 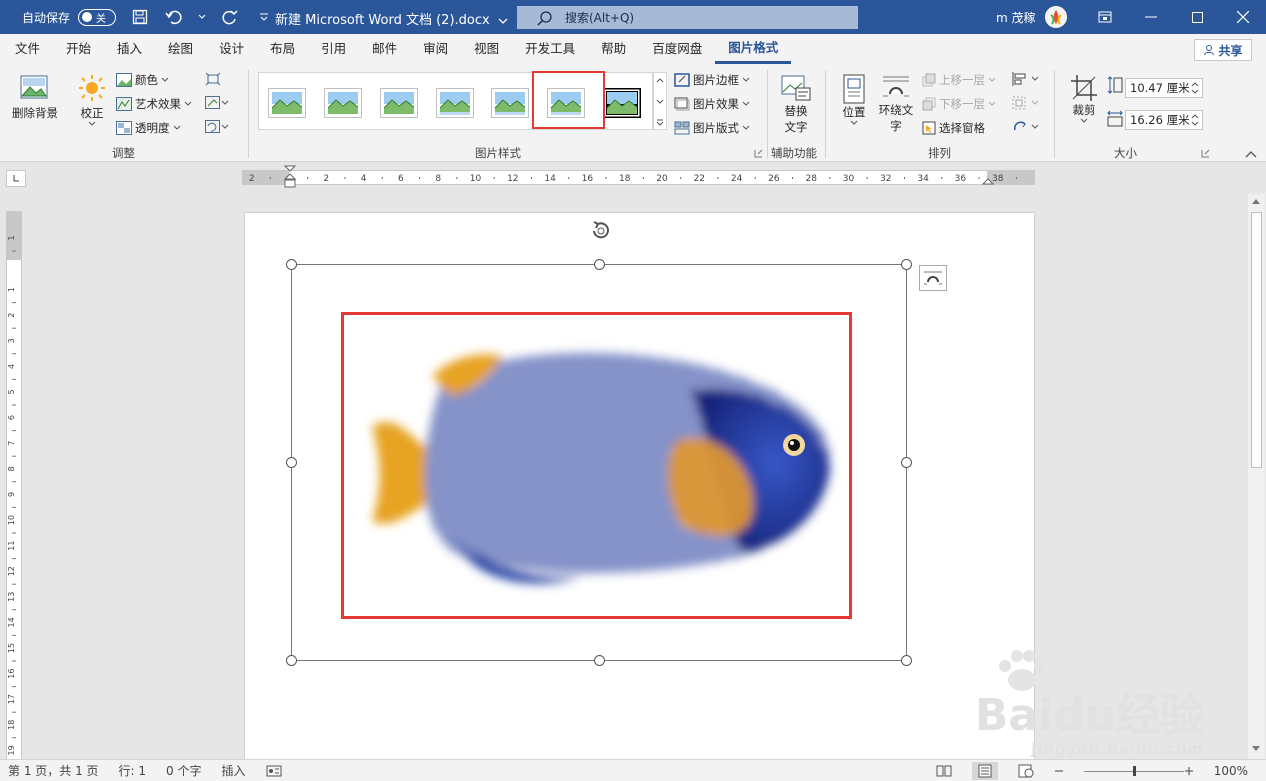 What do you see at coordinates (953, 128) in the screenshot?
I see `selection-pane-button: 选择窗格` at bounding box center [953, 128].